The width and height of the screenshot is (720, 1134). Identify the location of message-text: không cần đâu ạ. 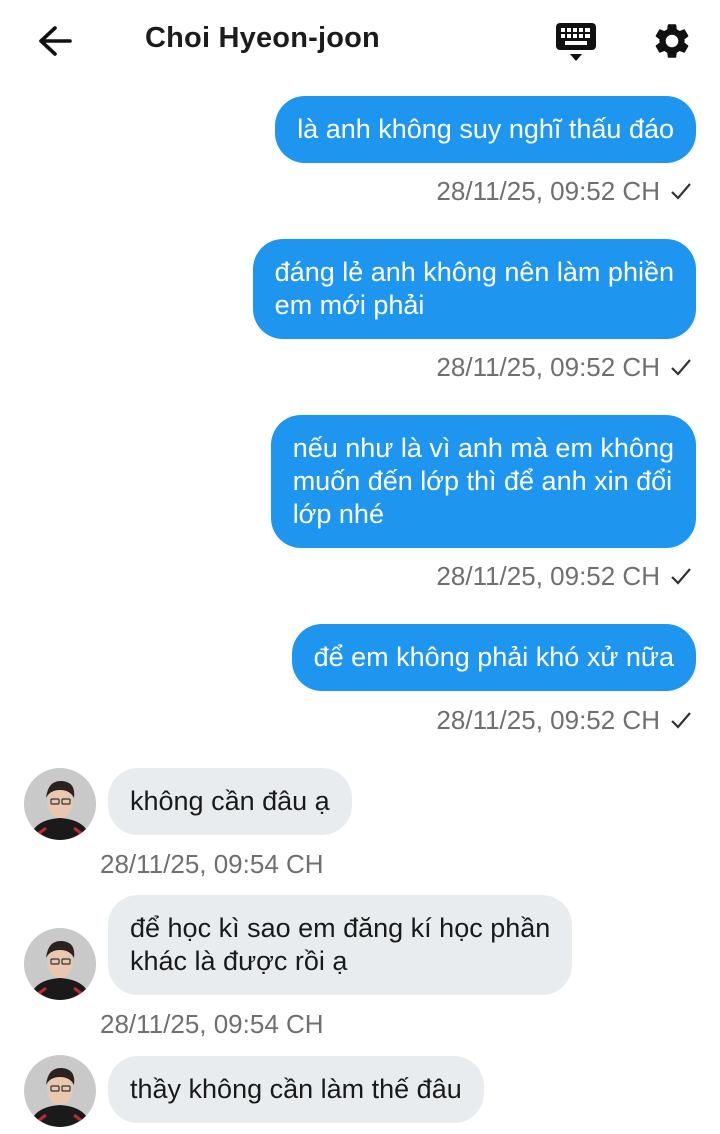
(230, 801).